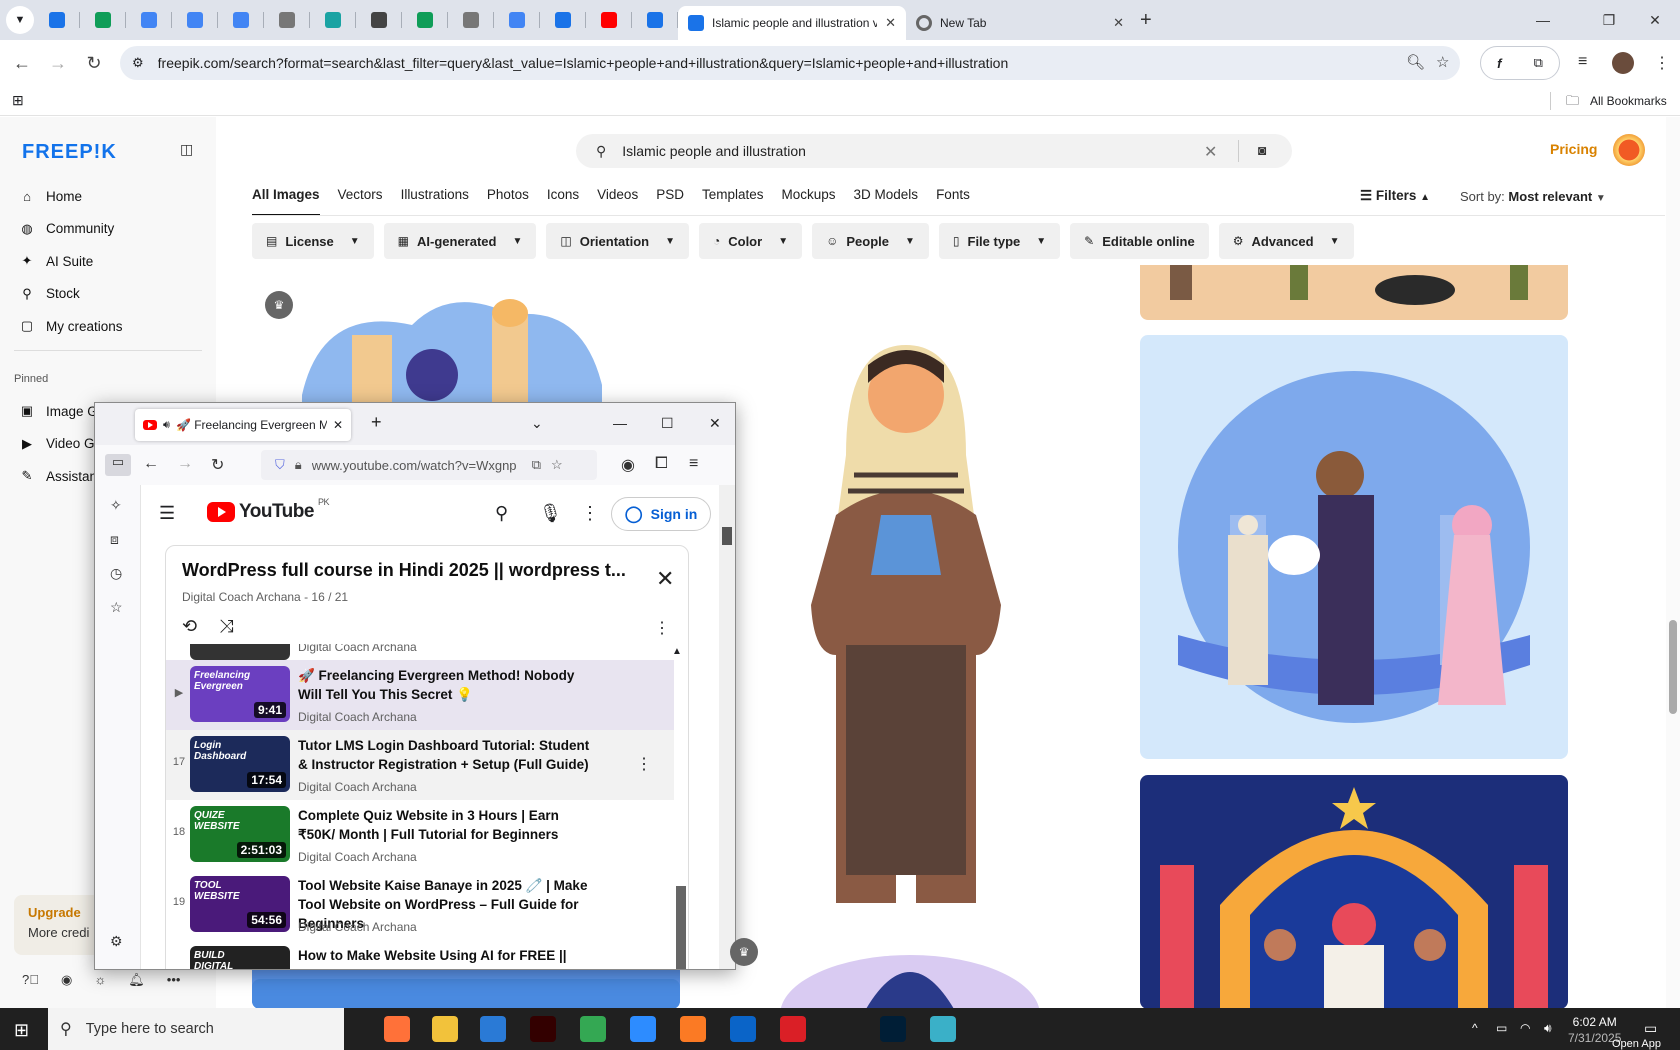 Image resolution: width=1680 pixels, height=1050 pixels. Describe the element at coordinates (943, 1029) in the screenshot. I see `app-icon` at that location.